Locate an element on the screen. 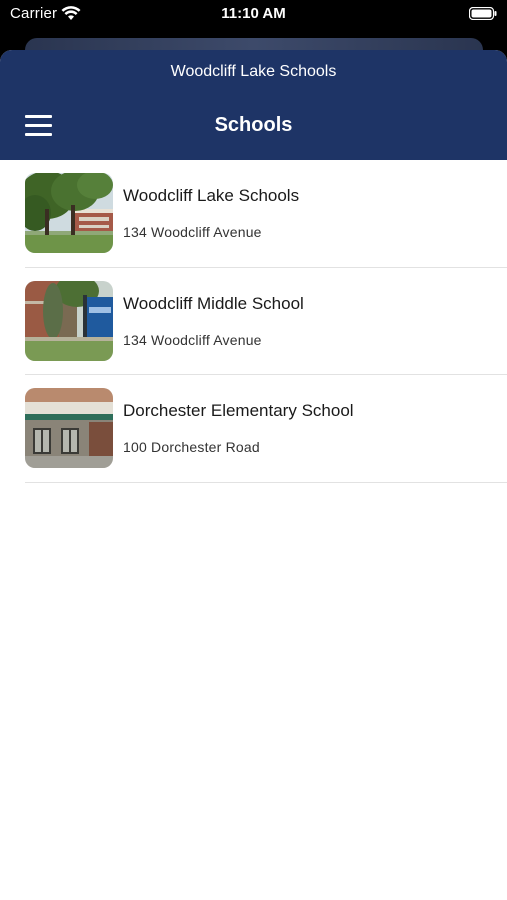 The image size is (507, 900). school-name: Woodcliff Middle School is located at coordinates (213, 303).